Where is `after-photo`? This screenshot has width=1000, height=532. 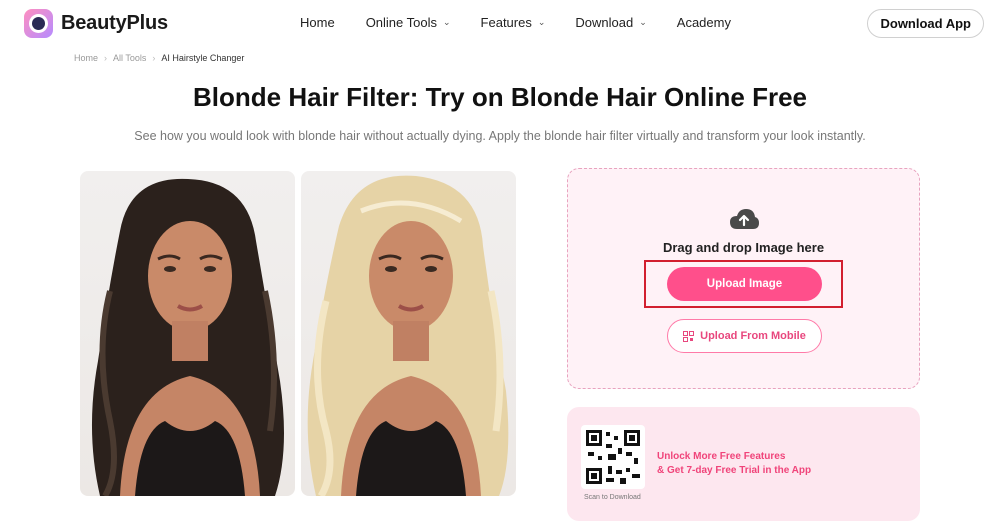 after-photo is located at coordinates (408, 333).